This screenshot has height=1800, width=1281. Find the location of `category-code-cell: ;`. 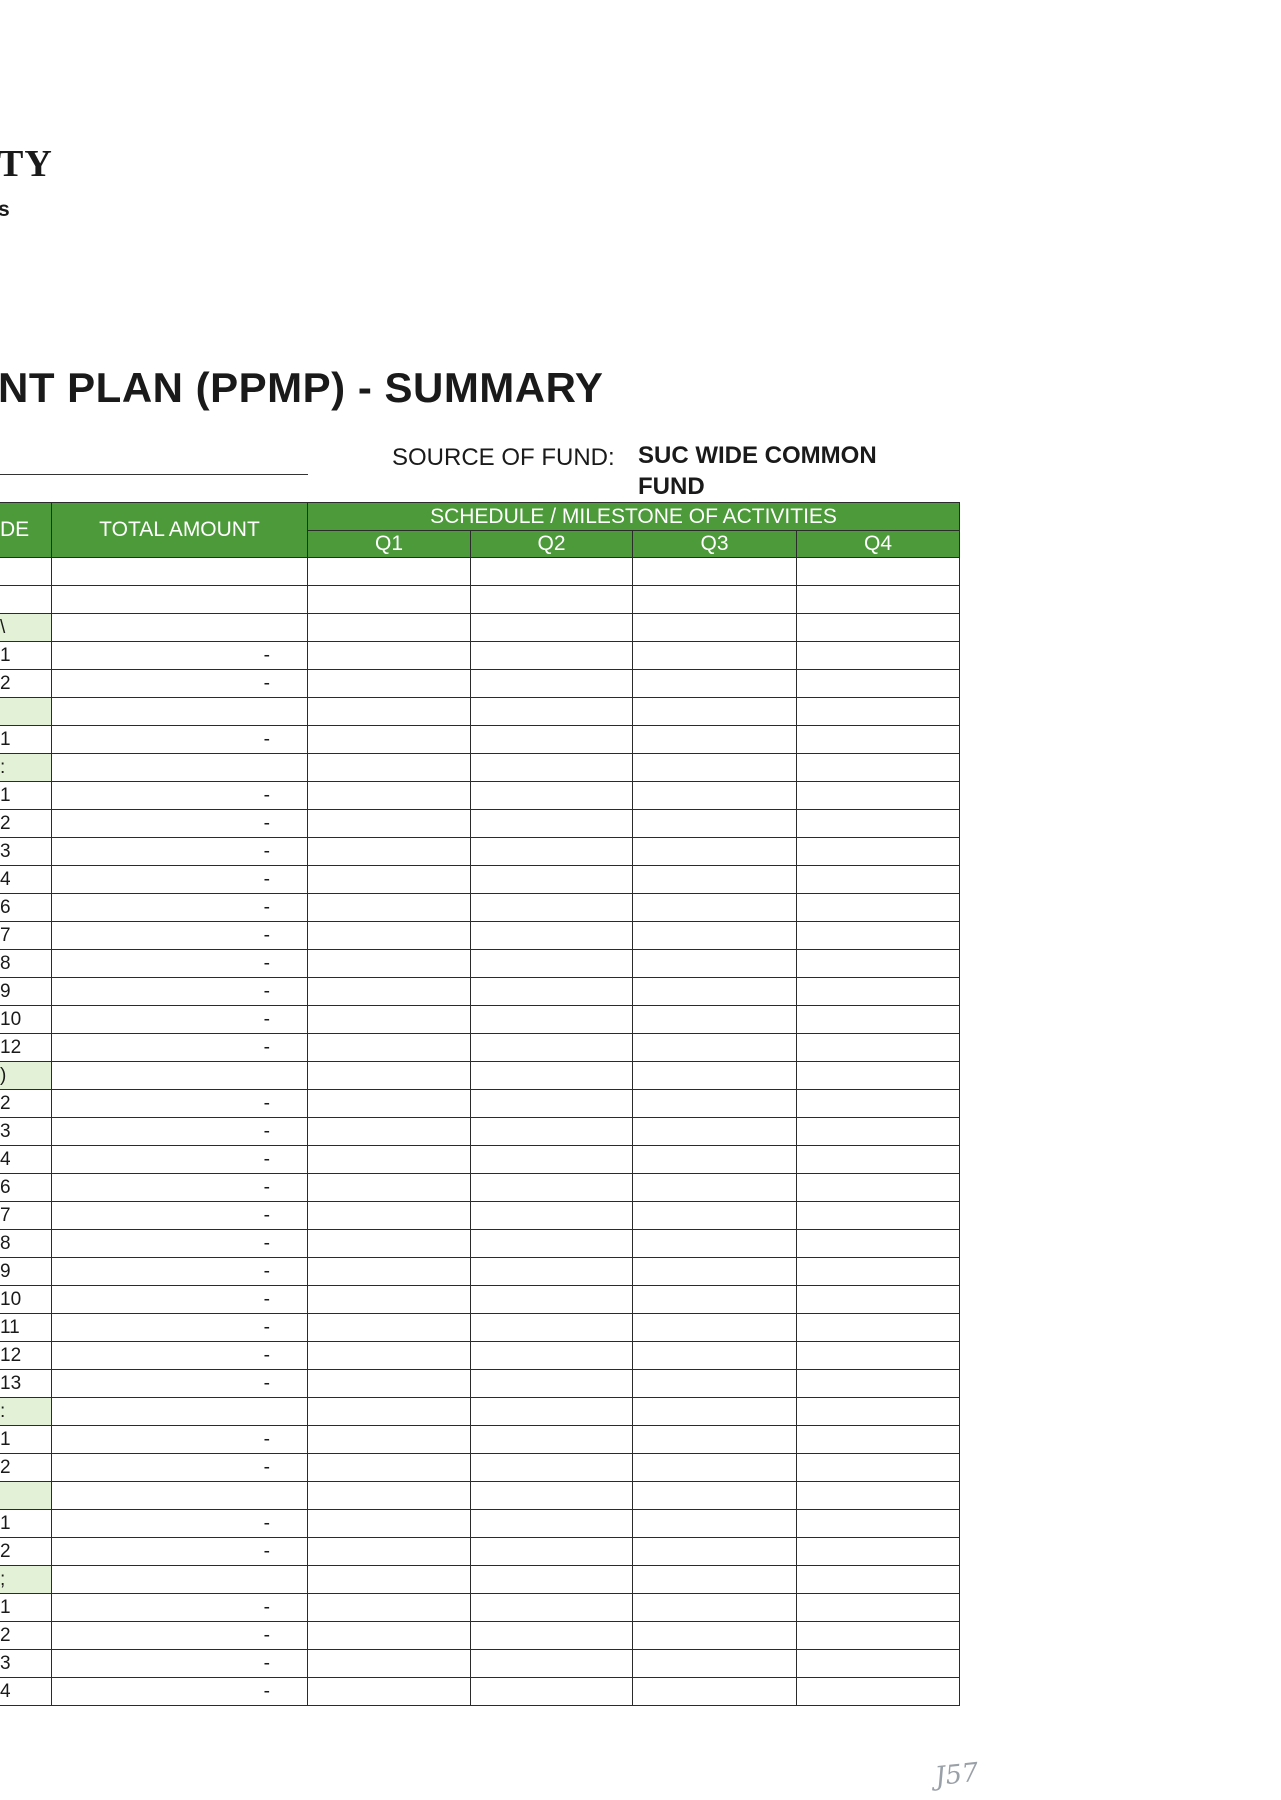

category-code-cell: ; is located at coordinates (26, 1579).